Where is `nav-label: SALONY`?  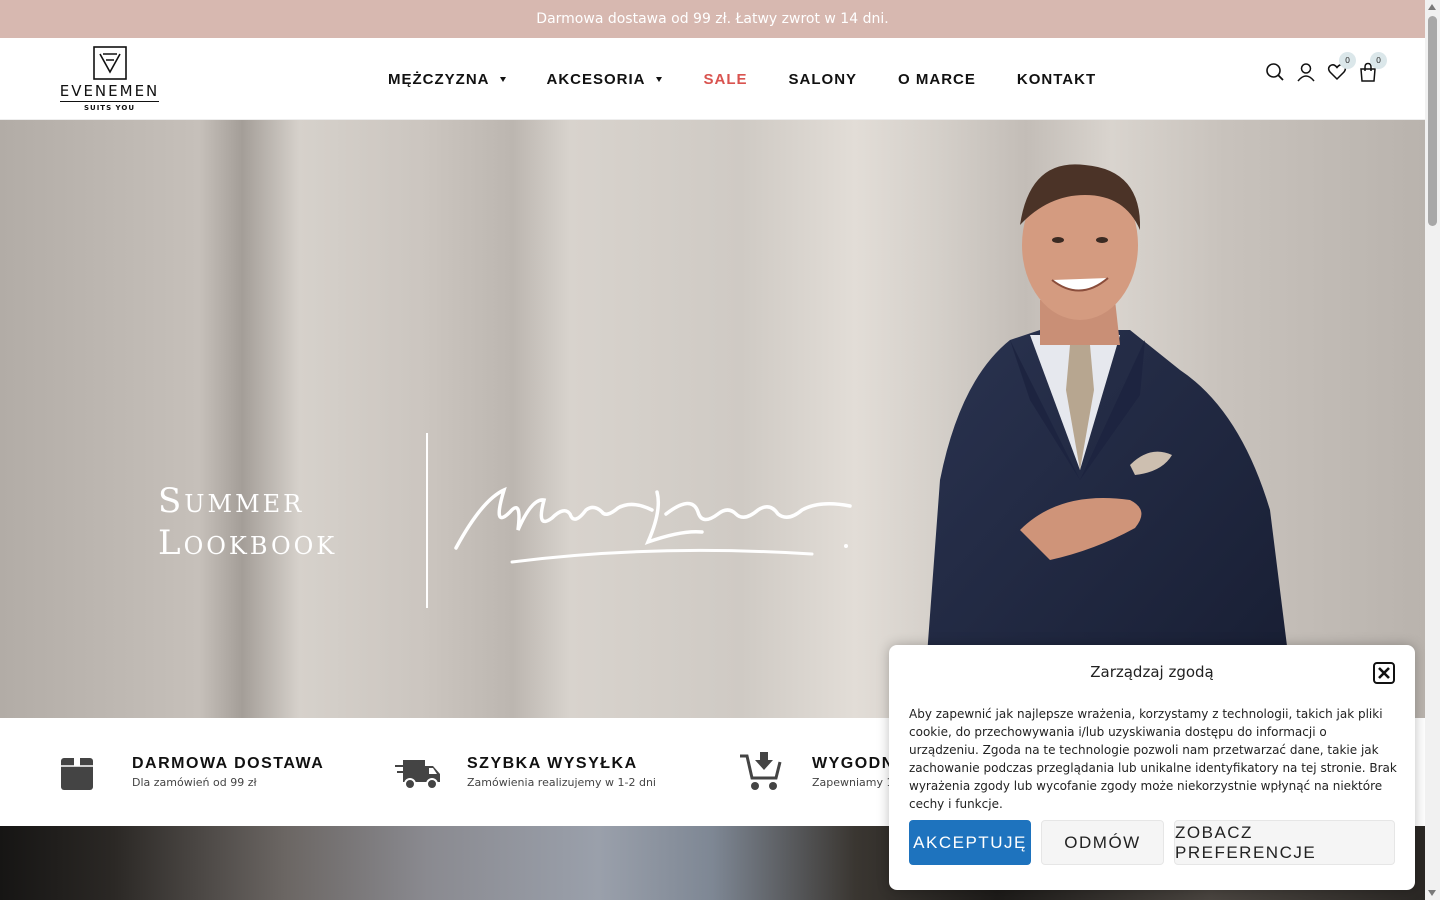
nav-label: SALONY is located at coordinates (823, 79).